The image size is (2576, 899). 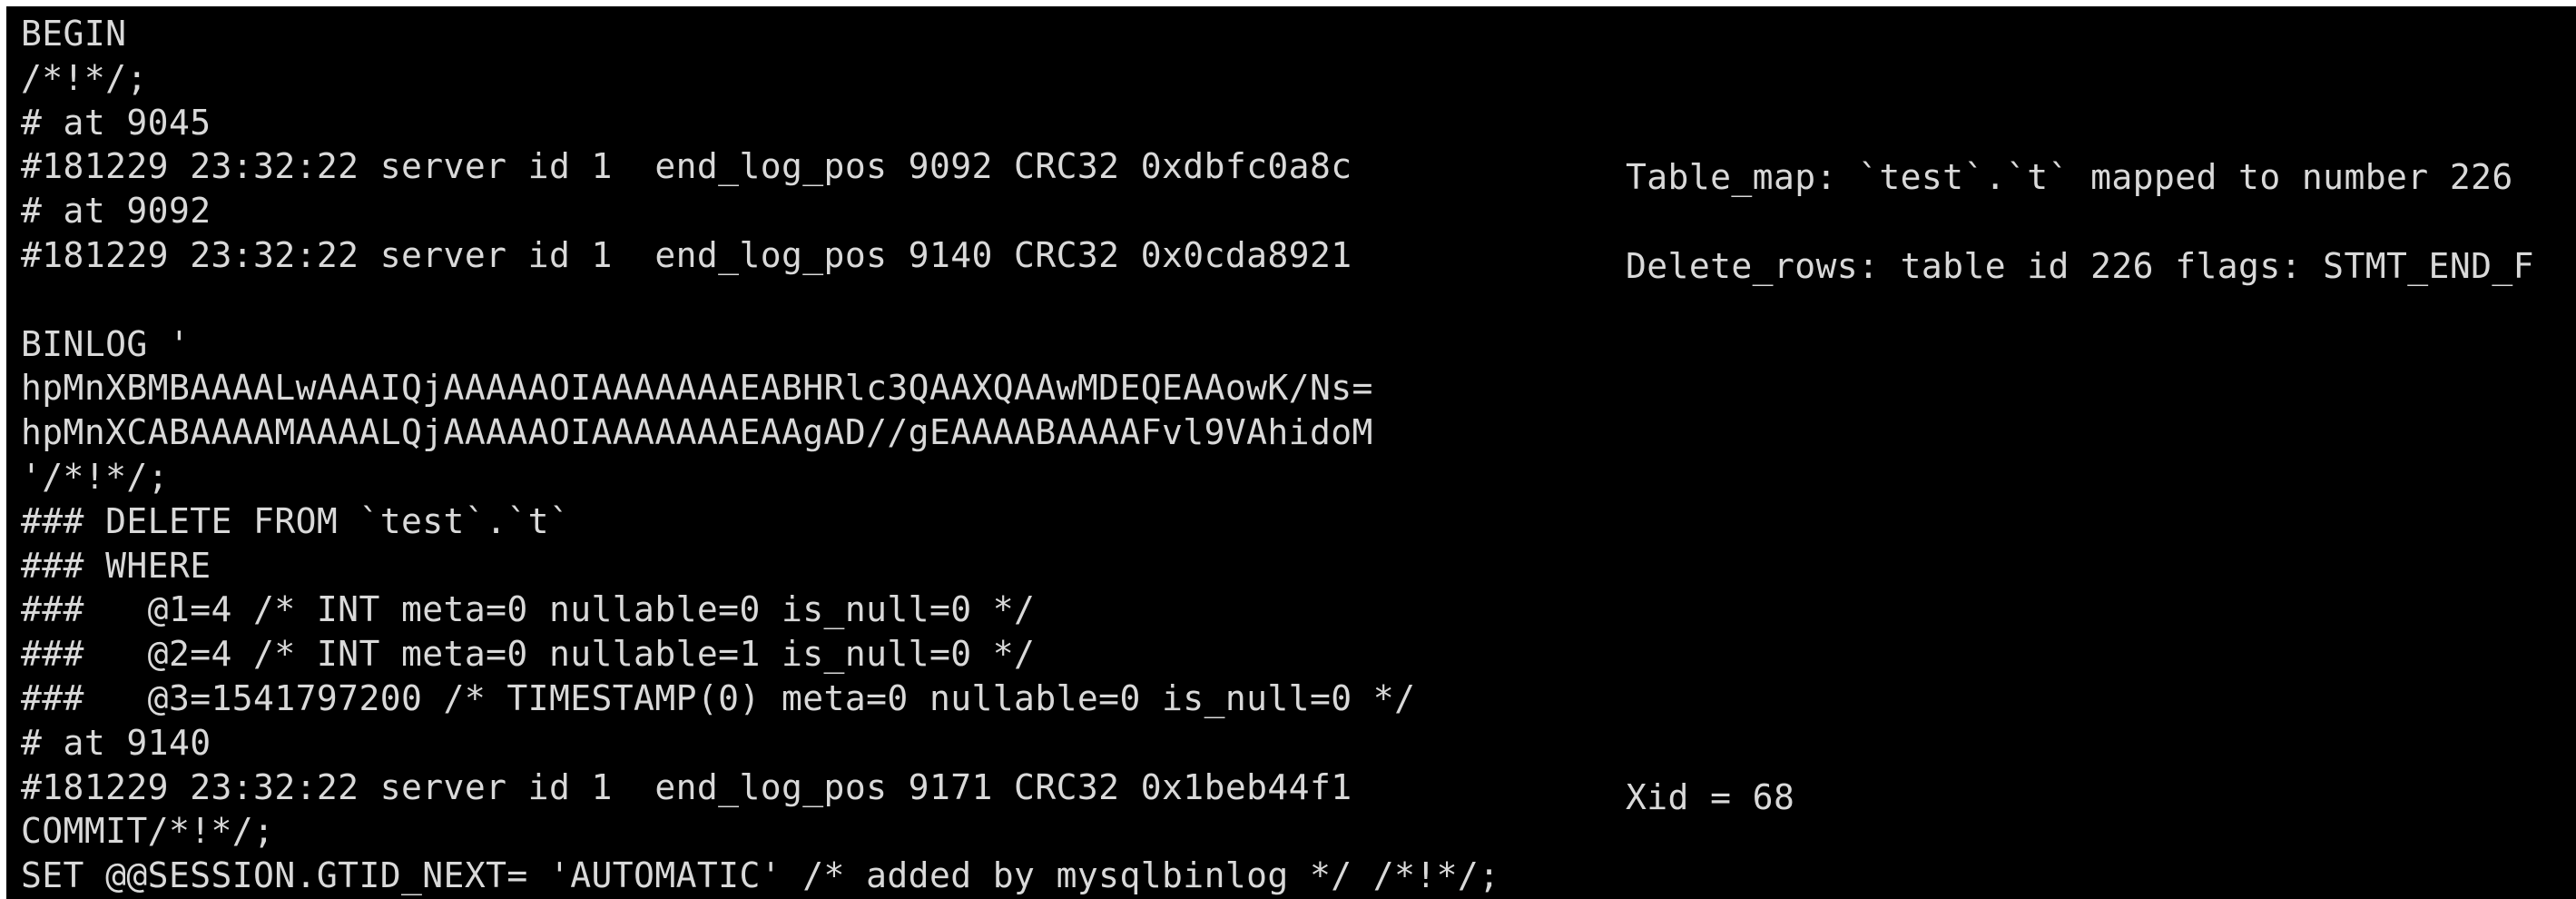 What do you see at coordinates (74, 34) in the screenshot?
I see `log-text: BEGIN` at bounding box center [74, 34].